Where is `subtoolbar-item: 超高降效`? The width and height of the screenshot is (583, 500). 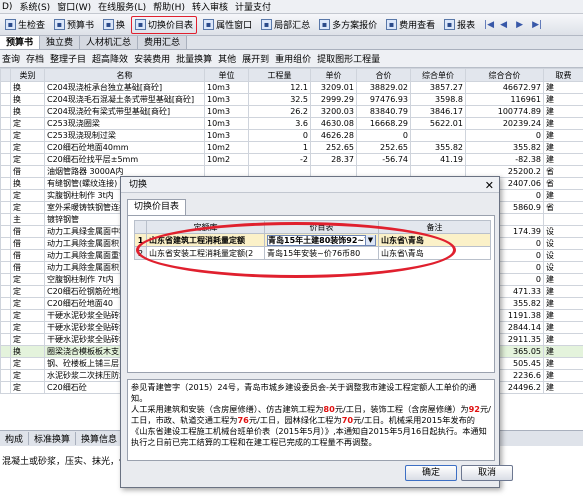
subtoolbar-item: 超高降效 is located at coordinates (110, 58).